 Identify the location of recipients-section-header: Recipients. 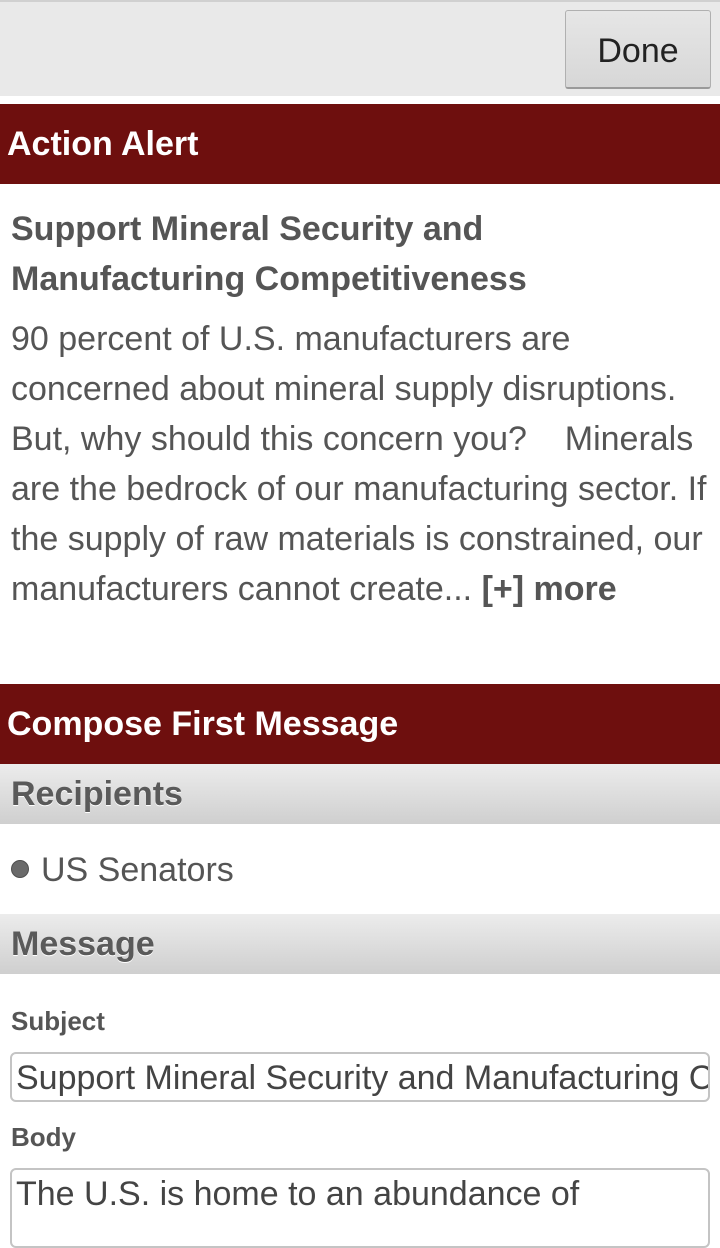
(360, 794).